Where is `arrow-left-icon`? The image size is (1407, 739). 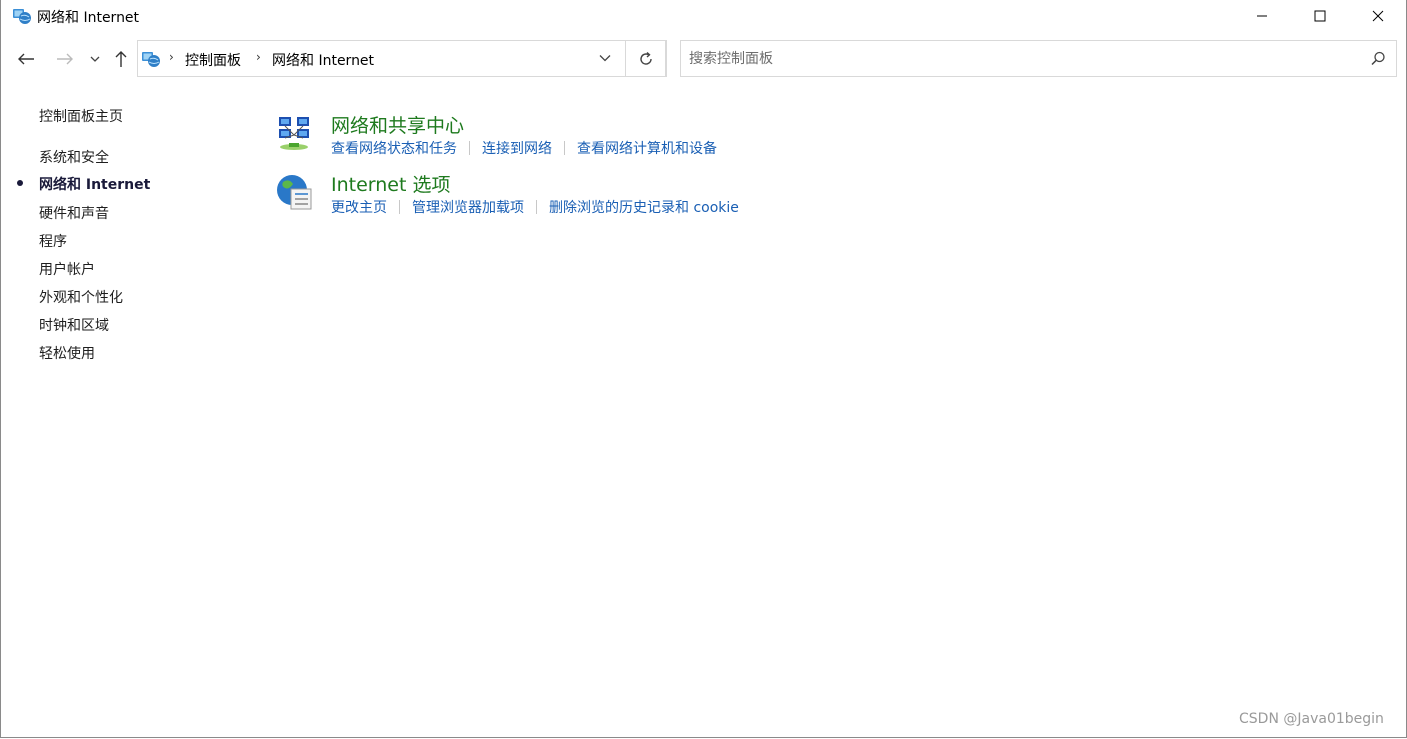 arrow-left-icon is located at coordinates (26, 59).